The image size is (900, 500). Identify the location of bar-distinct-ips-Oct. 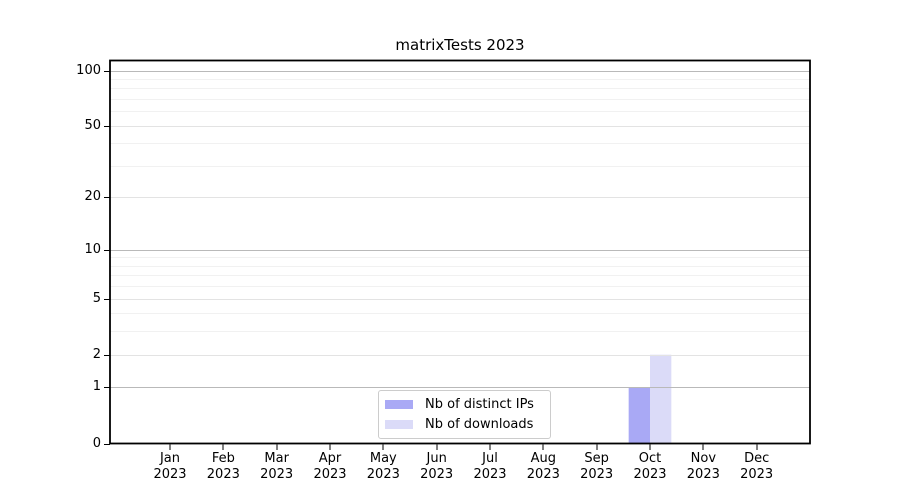
(639, 415).